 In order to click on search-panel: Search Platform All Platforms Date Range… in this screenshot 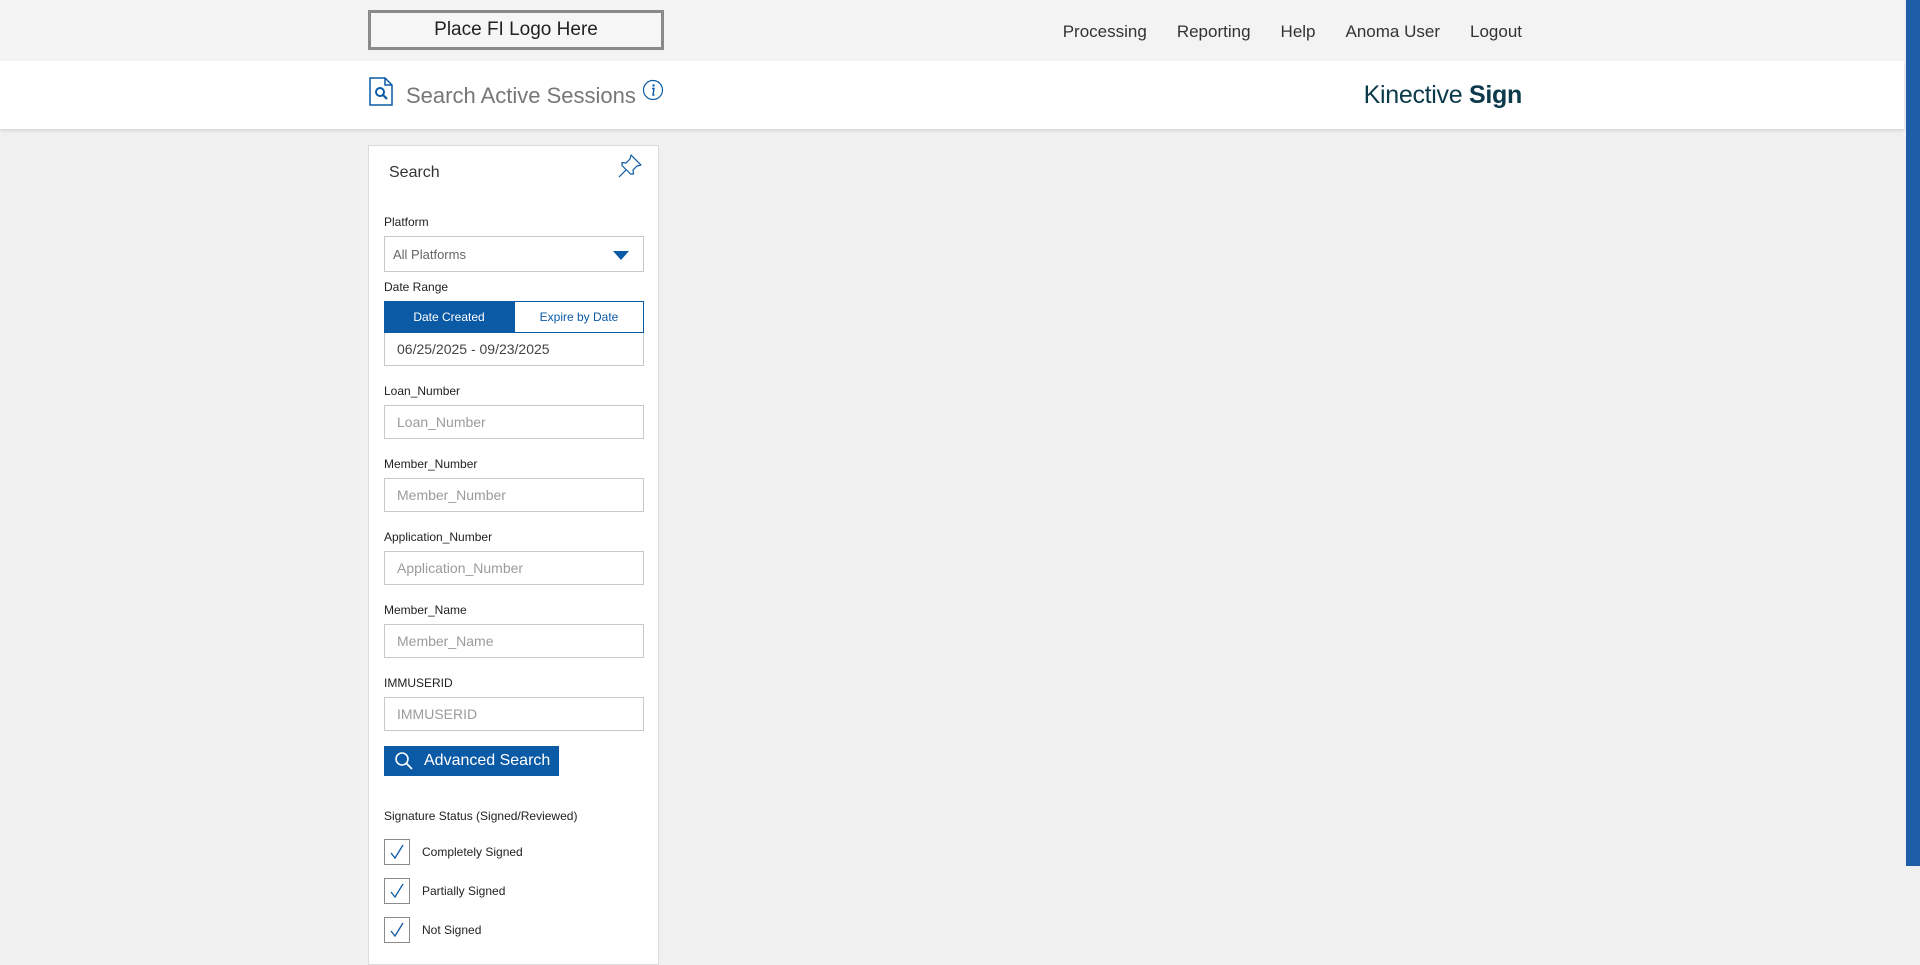, I will do `click(513, 555)`.